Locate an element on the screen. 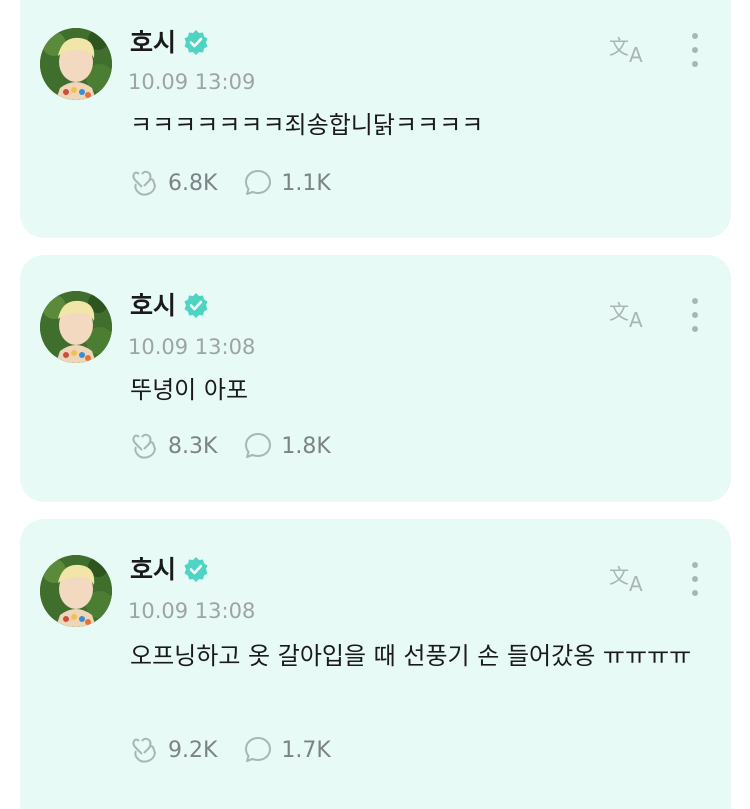  like-button: 6.8K is located at coordinates (173, 183).